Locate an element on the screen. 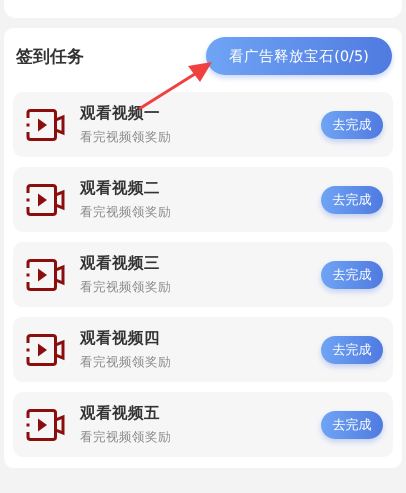  section-title: 签到任务 is located at coordinates (50, 57).